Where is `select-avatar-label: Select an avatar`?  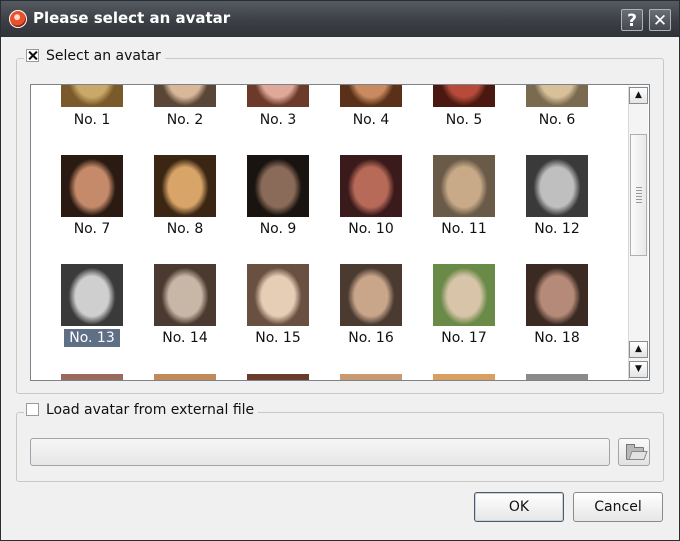 select-avatar-label: Select an avatar is located at coordinates (103, 56).